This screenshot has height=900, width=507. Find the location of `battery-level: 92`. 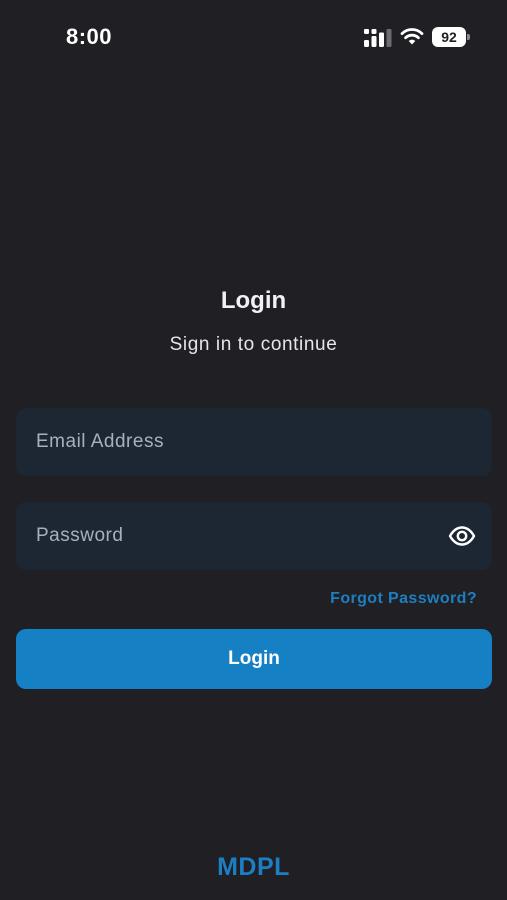

battery-level: 92 is located at coordinates (449, 37).